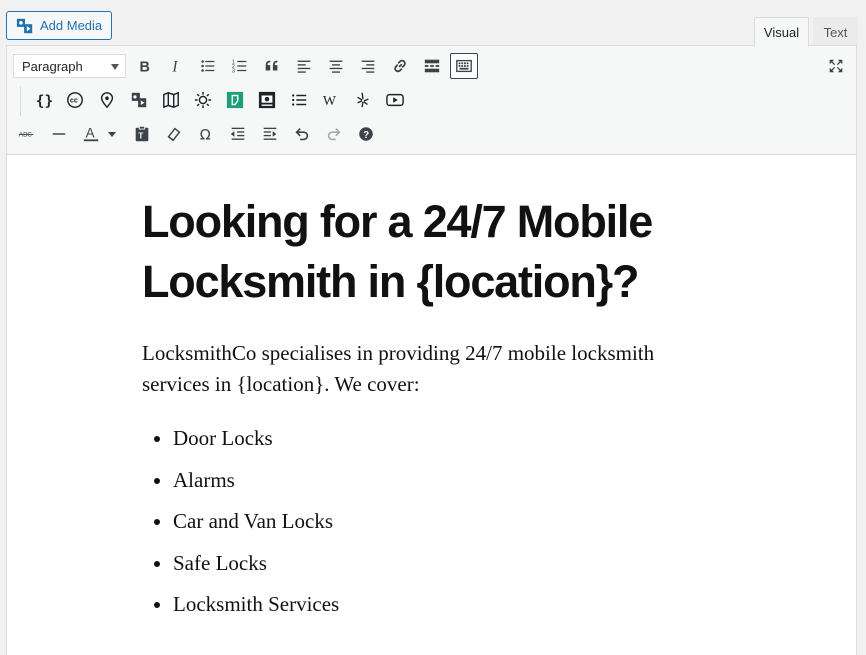  I want to click on svg-text: T, so click(140, 136).